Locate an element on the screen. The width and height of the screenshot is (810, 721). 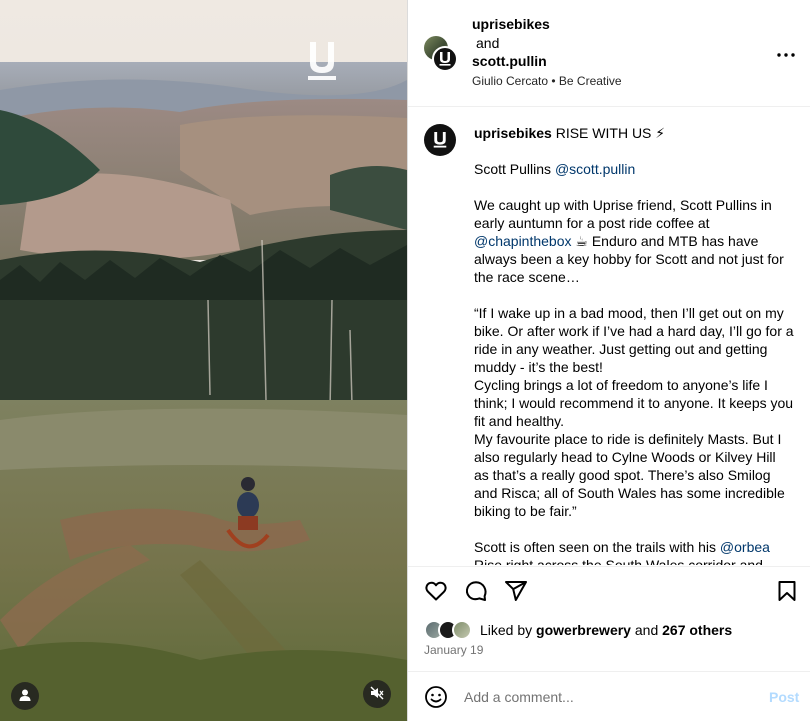
bookmark-icon is located at coordinates (787, 593).